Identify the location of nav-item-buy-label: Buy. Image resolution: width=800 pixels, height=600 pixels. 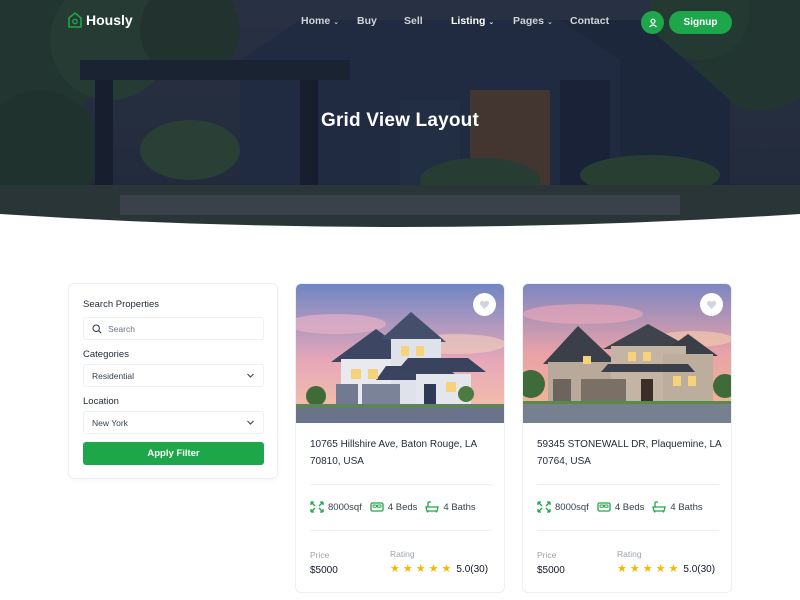
(367, 21).